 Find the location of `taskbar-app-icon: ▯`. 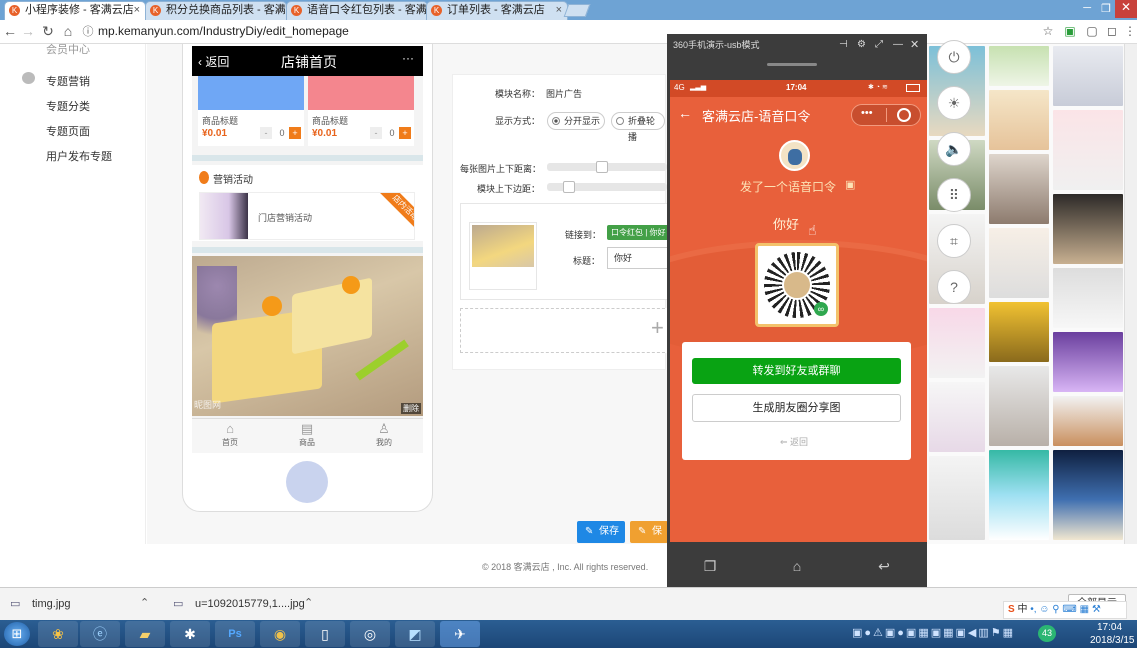

taskbar-app-icon: ▯ is located at coordinates (325, 634).